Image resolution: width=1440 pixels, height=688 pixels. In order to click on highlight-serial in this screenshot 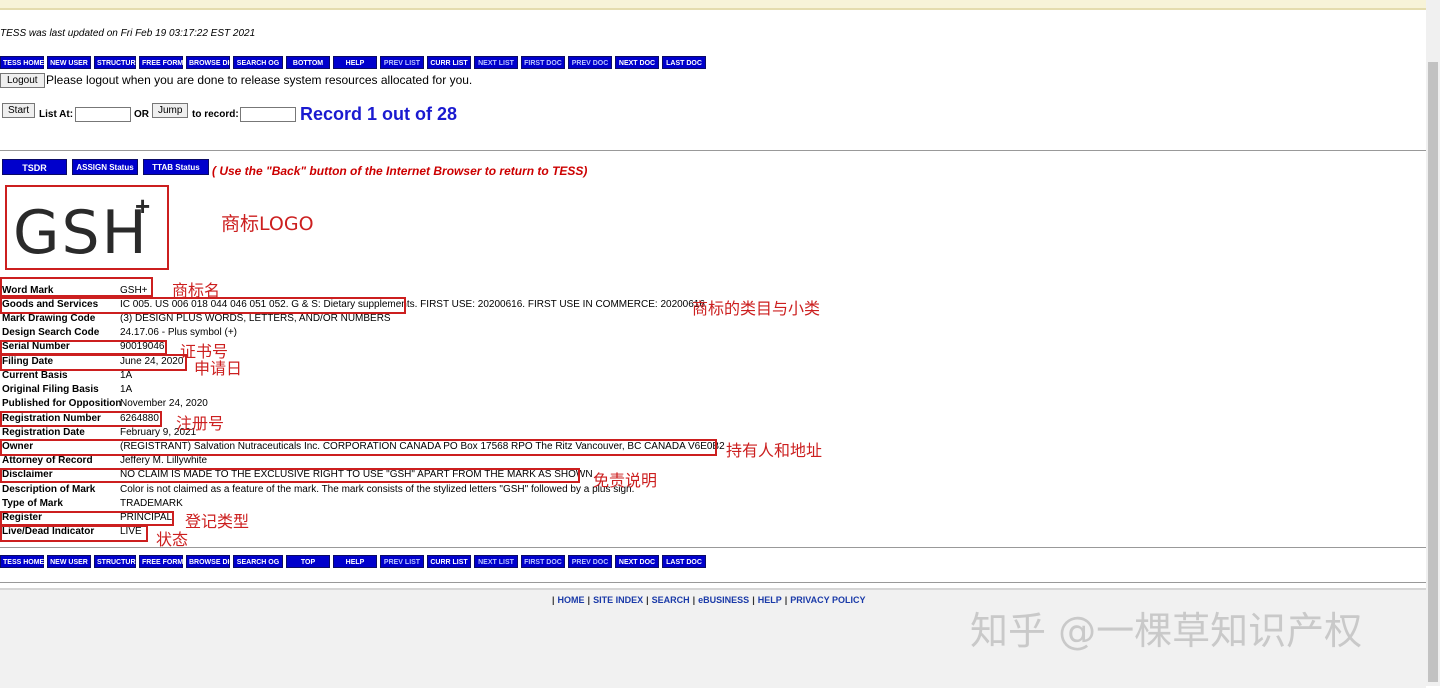, I will do `click(83, 347)`.